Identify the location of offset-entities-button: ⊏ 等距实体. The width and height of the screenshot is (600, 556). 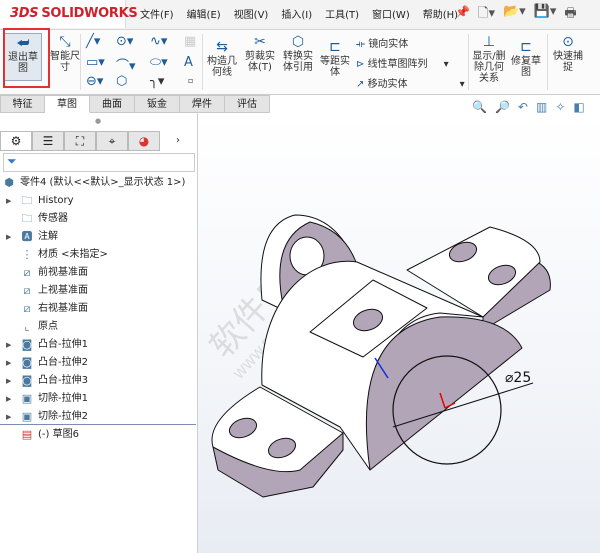
(335, 58).